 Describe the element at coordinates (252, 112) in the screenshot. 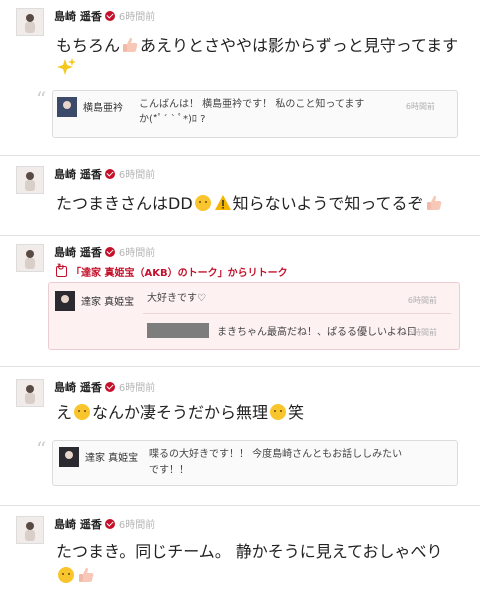

I see `quoted-text: こんばんは！ 横島亜衿です！ 私のこと知ってますか(*ﾟ´ ` ﾟ*)ﾛ ?` at that location.